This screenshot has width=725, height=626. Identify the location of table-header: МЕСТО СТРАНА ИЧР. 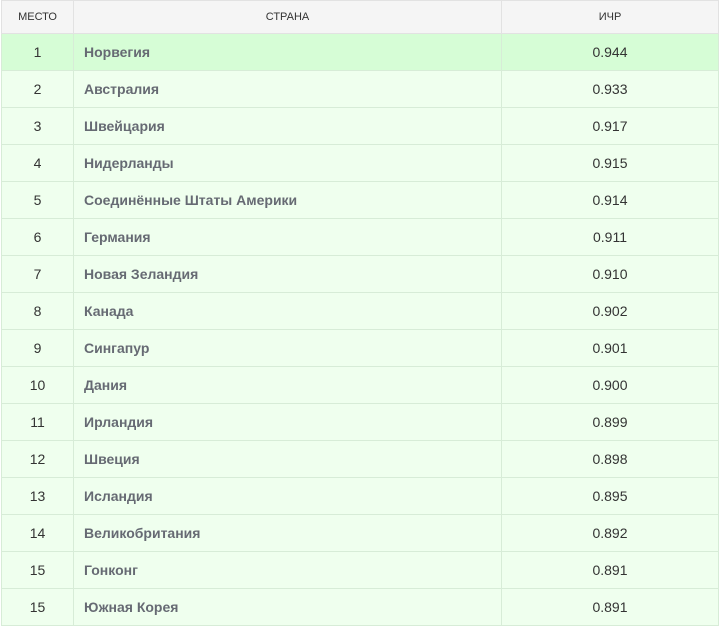
(360, 17).